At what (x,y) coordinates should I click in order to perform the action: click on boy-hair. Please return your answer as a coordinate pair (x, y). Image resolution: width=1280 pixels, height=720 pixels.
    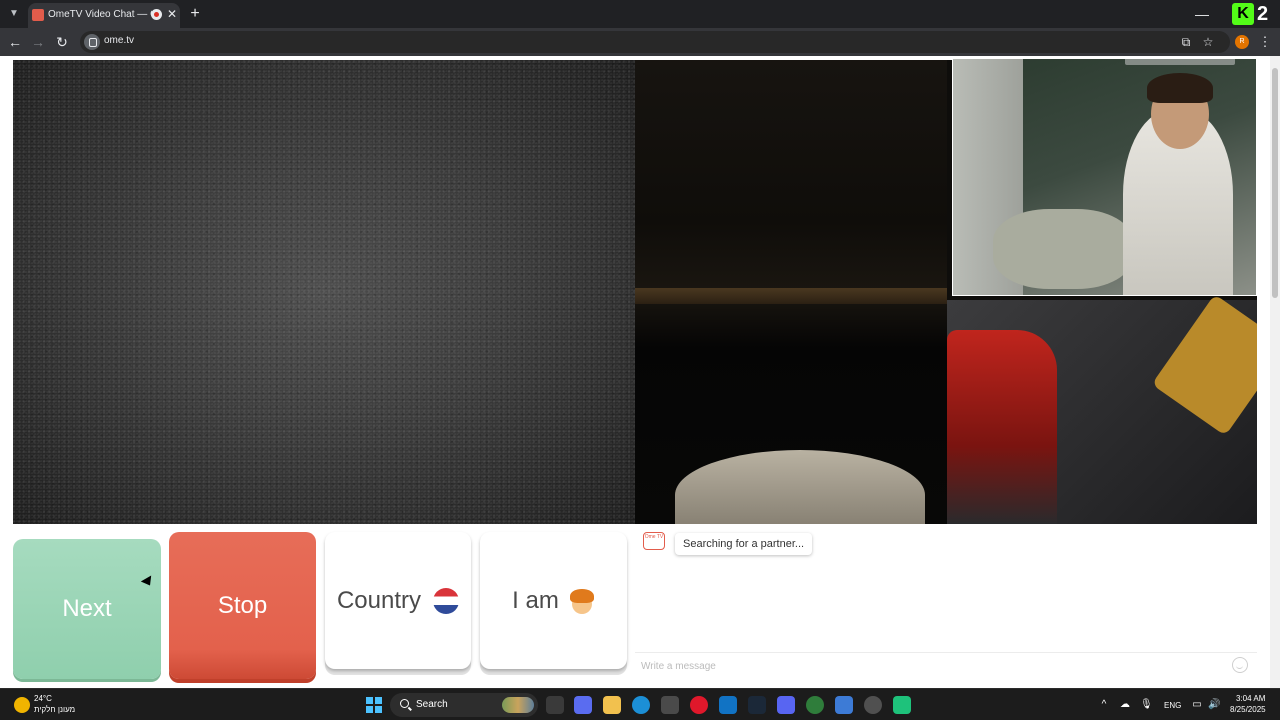
    Looking at the image, I should click on (581, 595).